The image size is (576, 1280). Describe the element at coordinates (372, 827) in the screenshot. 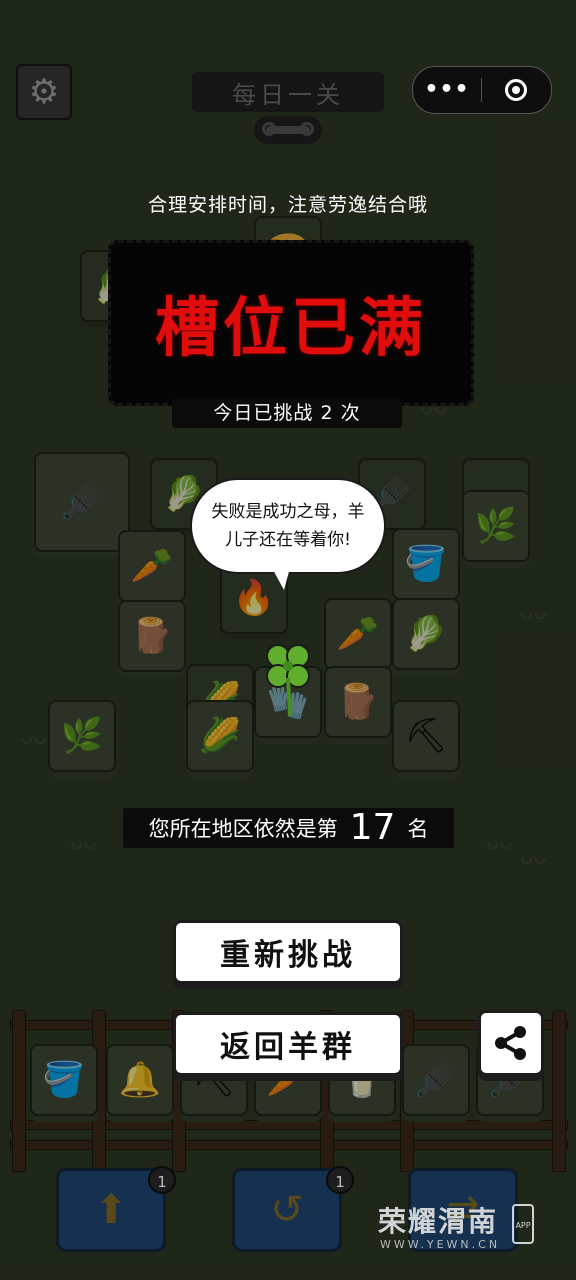

I see `rank-number: 17` at that location.